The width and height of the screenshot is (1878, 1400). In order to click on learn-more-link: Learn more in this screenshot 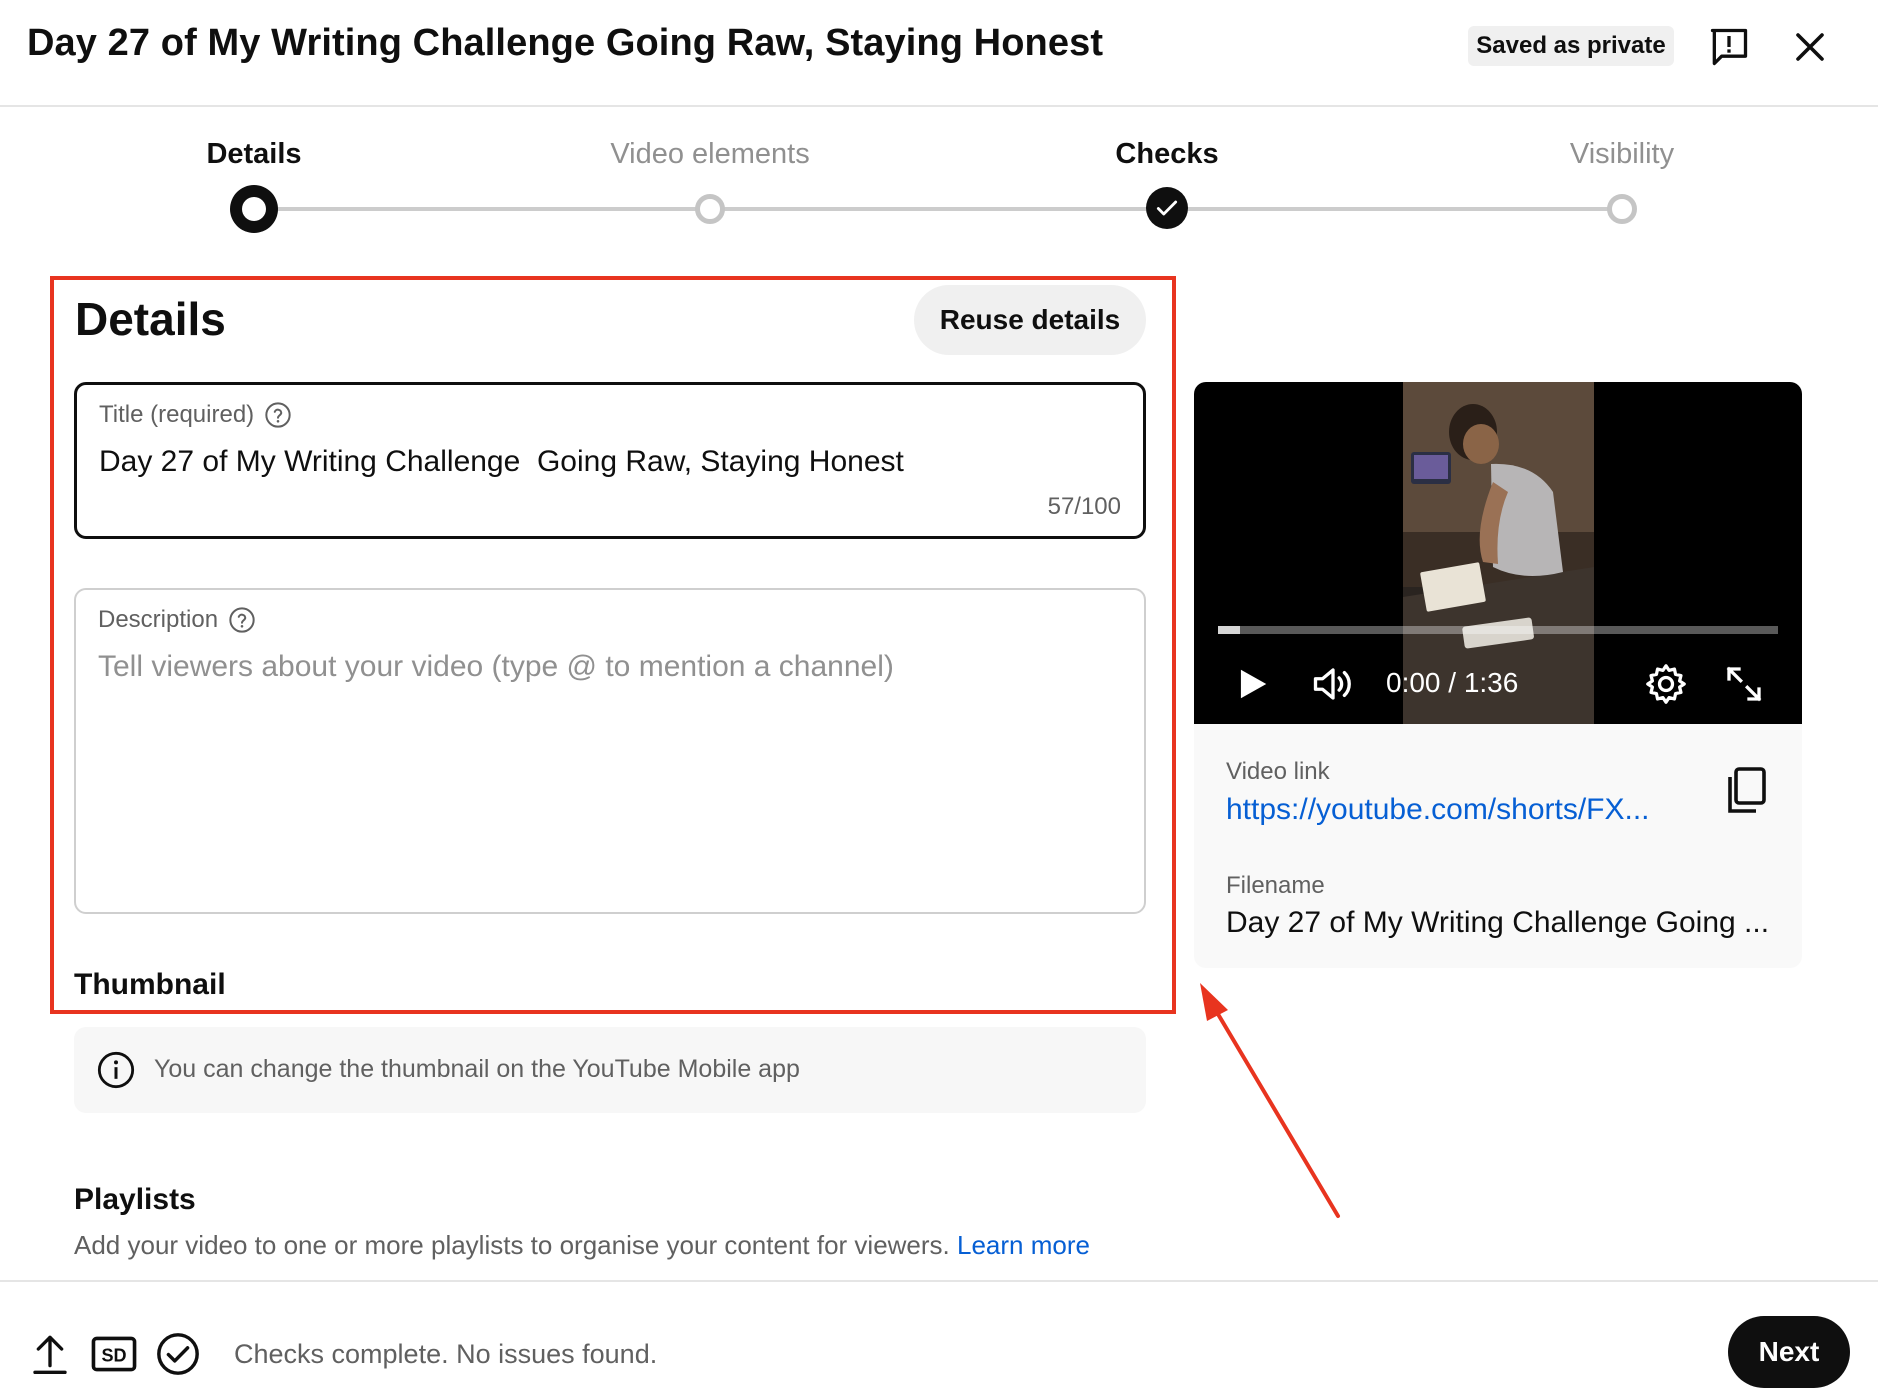, I will do `click(1023, 1245)`.